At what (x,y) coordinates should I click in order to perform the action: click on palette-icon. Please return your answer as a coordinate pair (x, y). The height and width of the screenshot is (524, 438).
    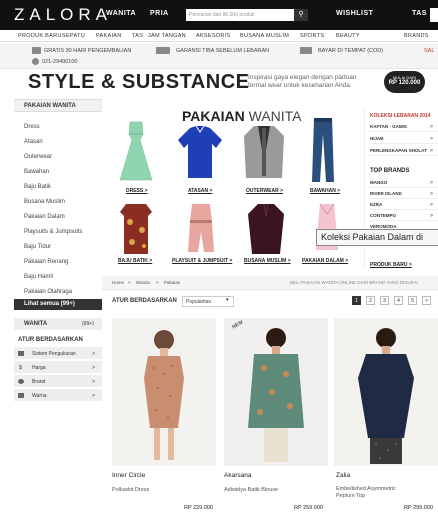
    Looking at the image, I should click on (21, 395).